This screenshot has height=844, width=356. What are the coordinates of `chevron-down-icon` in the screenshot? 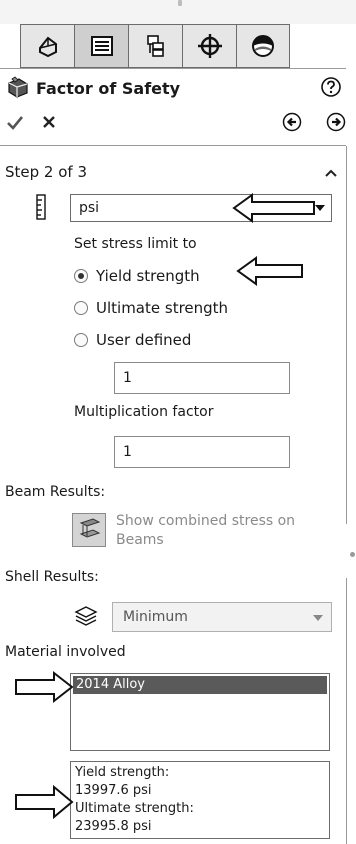 It's located at (318, 618).